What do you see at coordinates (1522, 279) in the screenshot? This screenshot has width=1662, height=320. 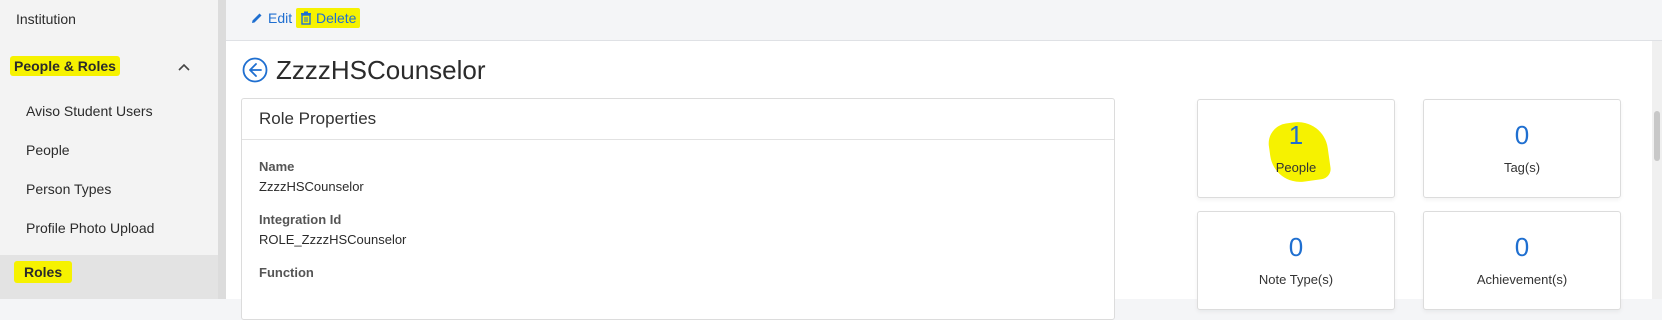 I see `stat-label: Achievement(s)` at bounding box center [1522, 279].